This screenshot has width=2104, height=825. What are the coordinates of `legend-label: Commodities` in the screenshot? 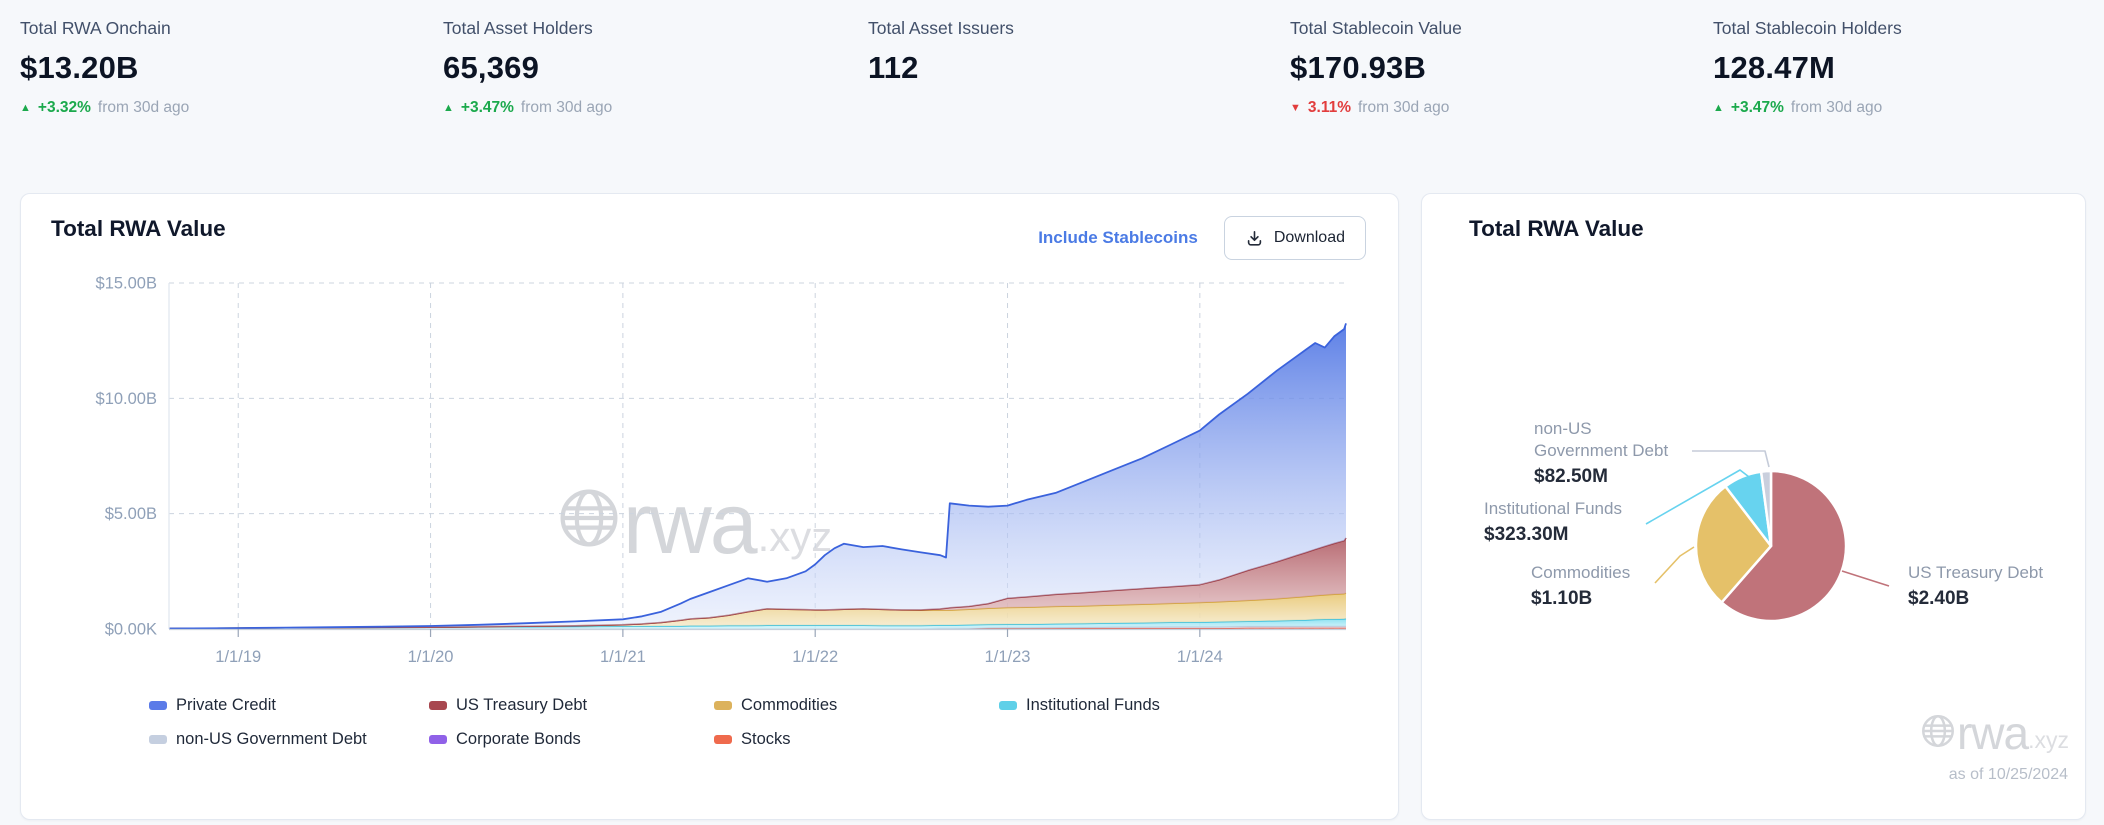 It's located at (789, 705).